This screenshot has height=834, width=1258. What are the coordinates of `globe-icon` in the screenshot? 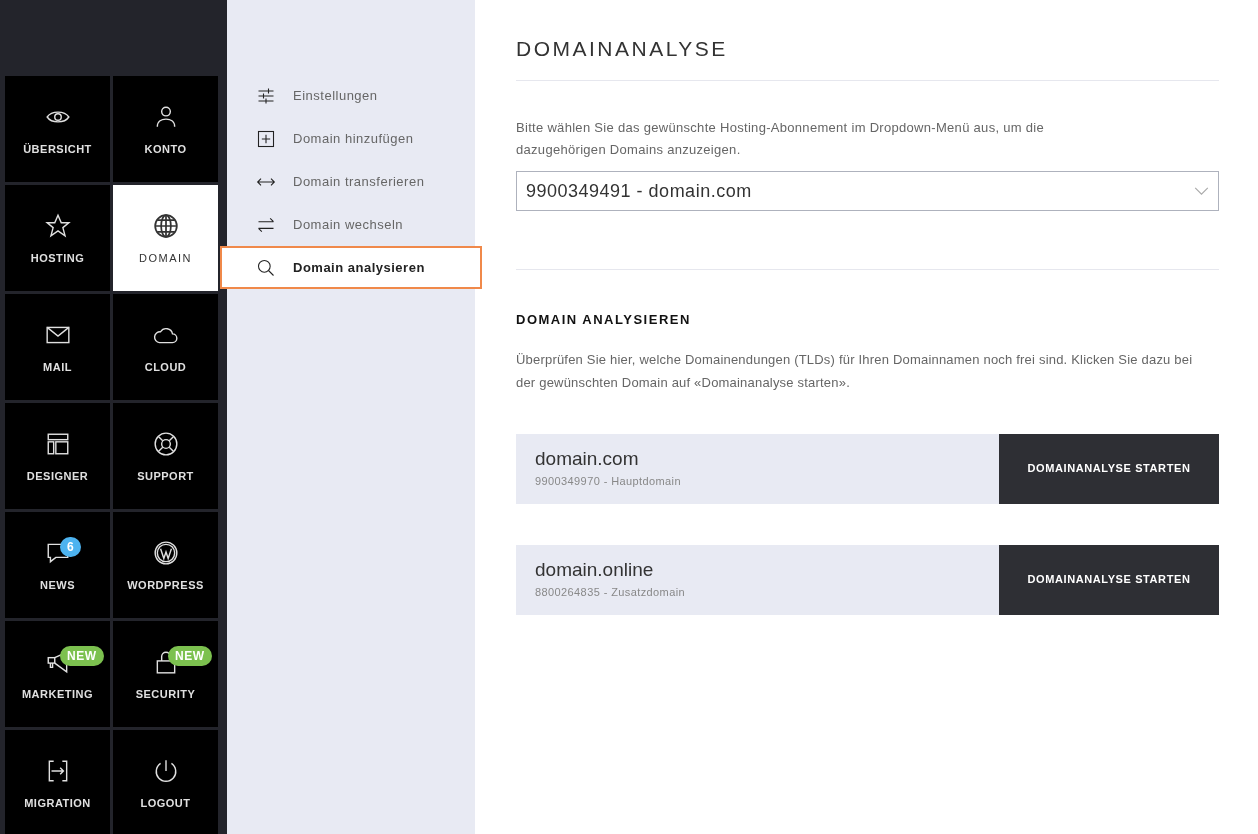 It's located at (165, 225).